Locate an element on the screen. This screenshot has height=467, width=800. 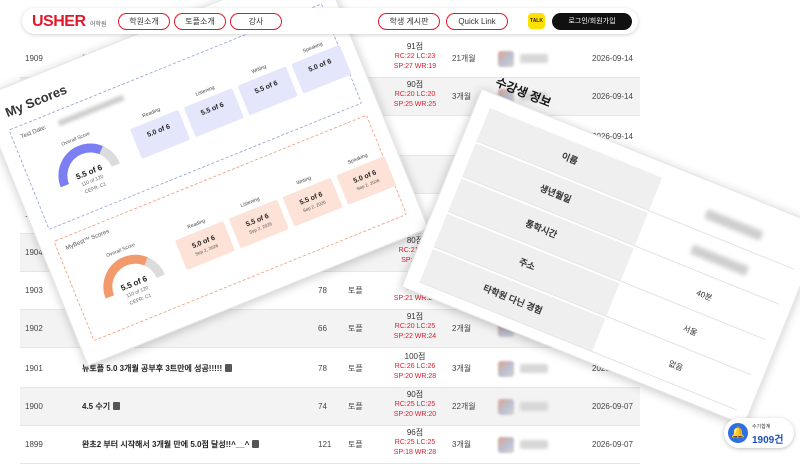
post-number: 1899 is located at coordinates (34, 444).